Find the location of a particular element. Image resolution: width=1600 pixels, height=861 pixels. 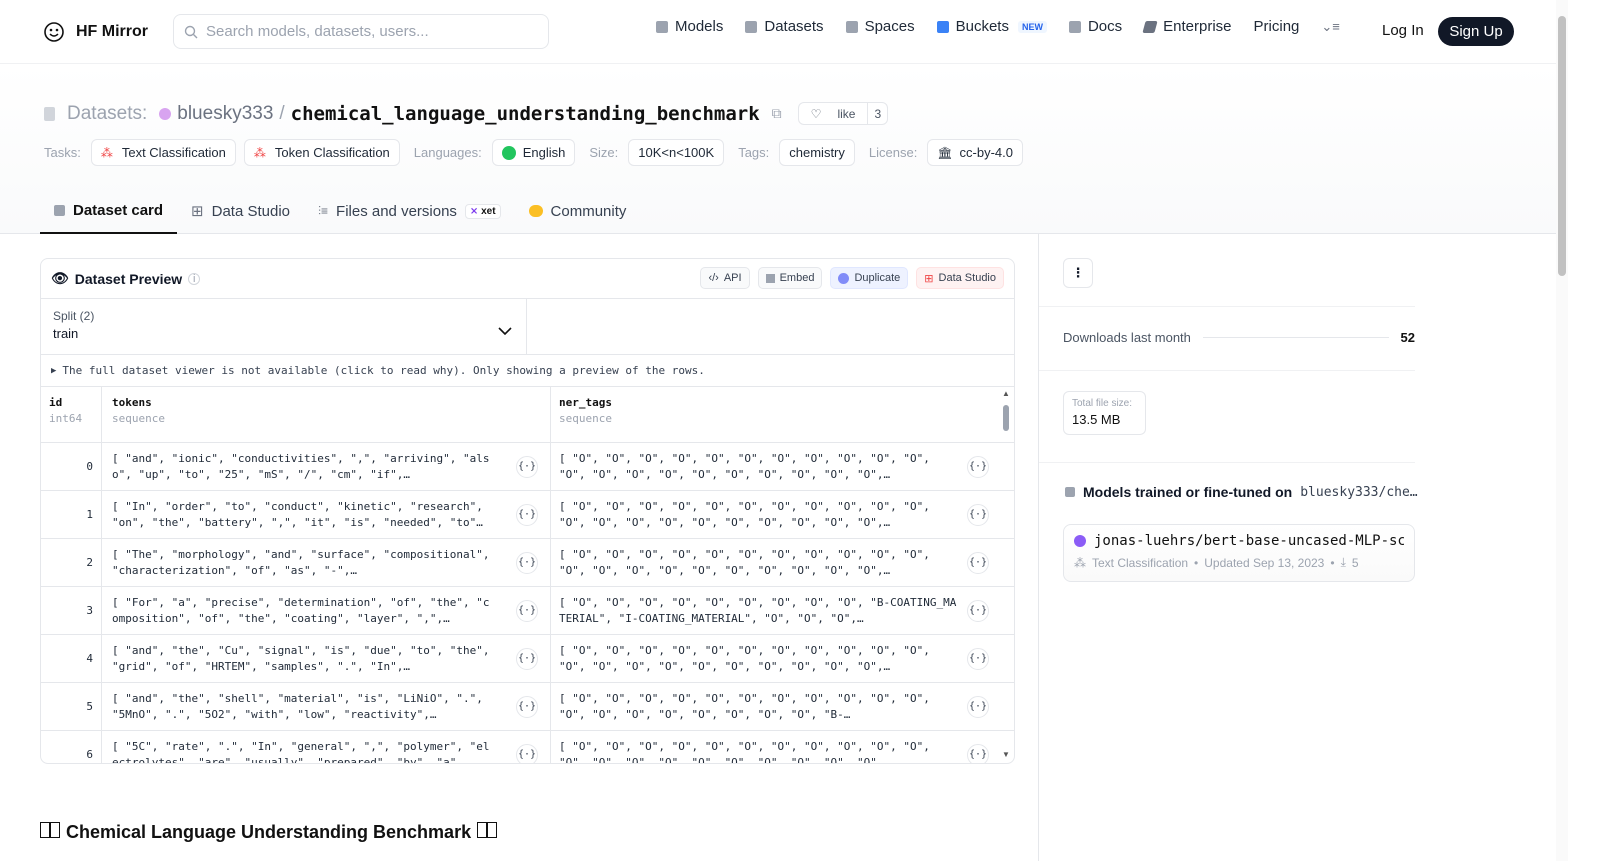

search-box is located at coordinates (361, 31).